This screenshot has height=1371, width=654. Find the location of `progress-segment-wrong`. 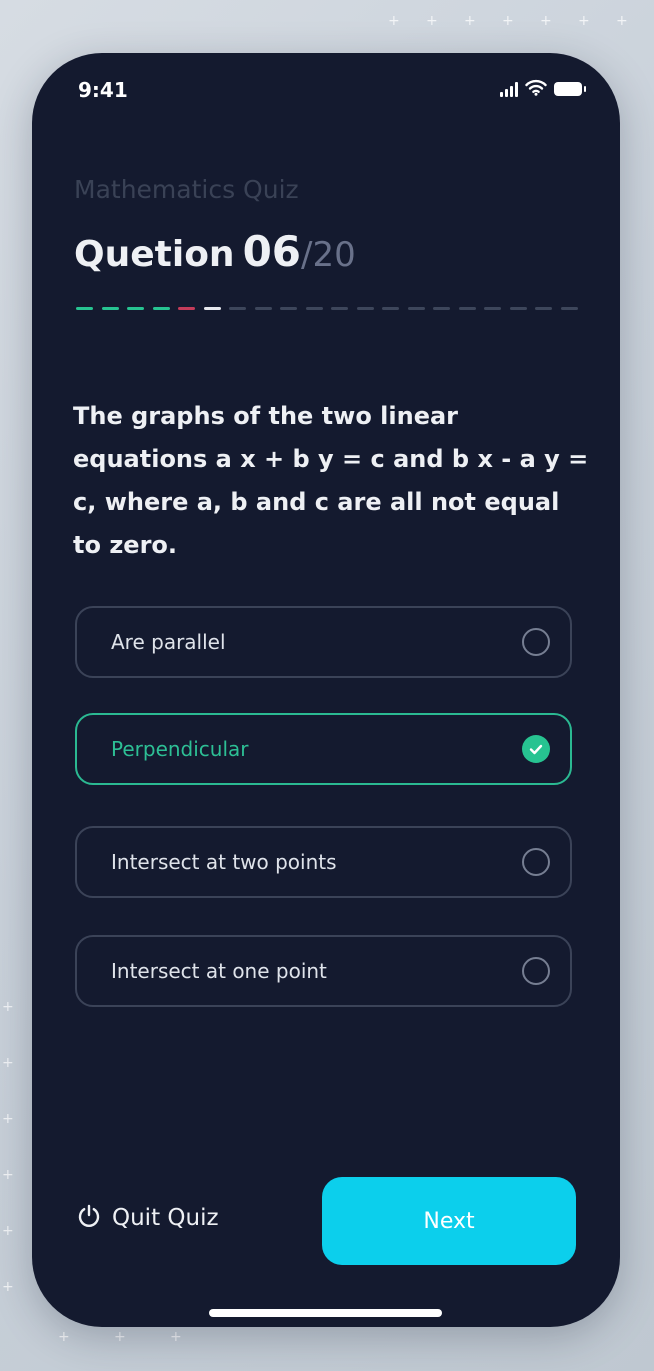

progress-segment-wrong is located at coordinates (186, 308).